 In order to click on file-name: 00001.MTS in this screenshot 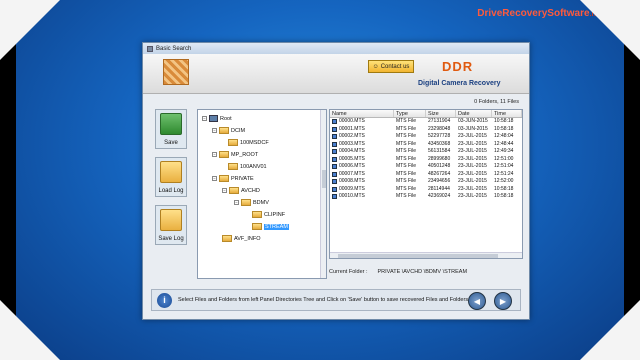, I will do `click(352, 128)`.